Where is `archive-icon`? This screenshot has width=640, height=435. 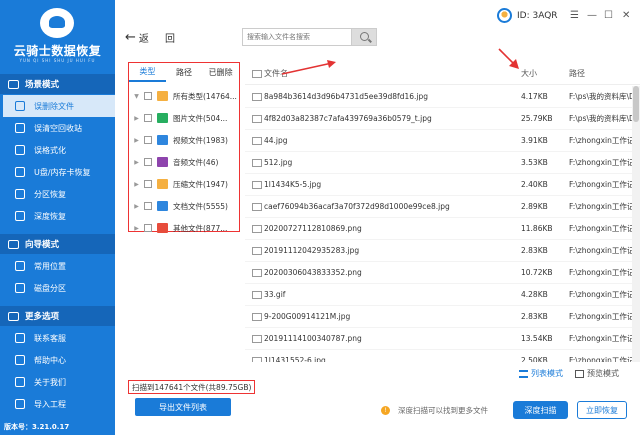
archive-icon is located at coordinates (162, 184).